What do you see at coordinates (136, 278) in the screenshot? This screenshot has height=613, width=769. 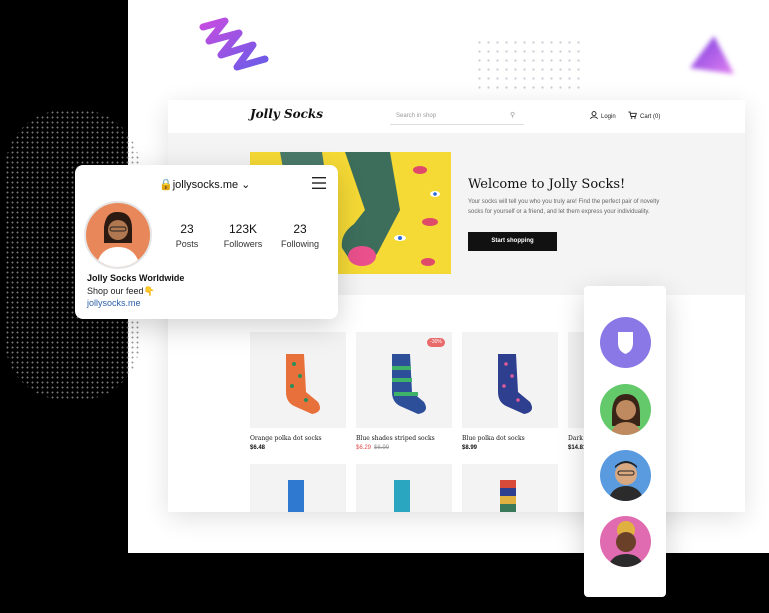 I see `profile-name: Jolly Socks Worldwide` at bounding box center [136, 278].